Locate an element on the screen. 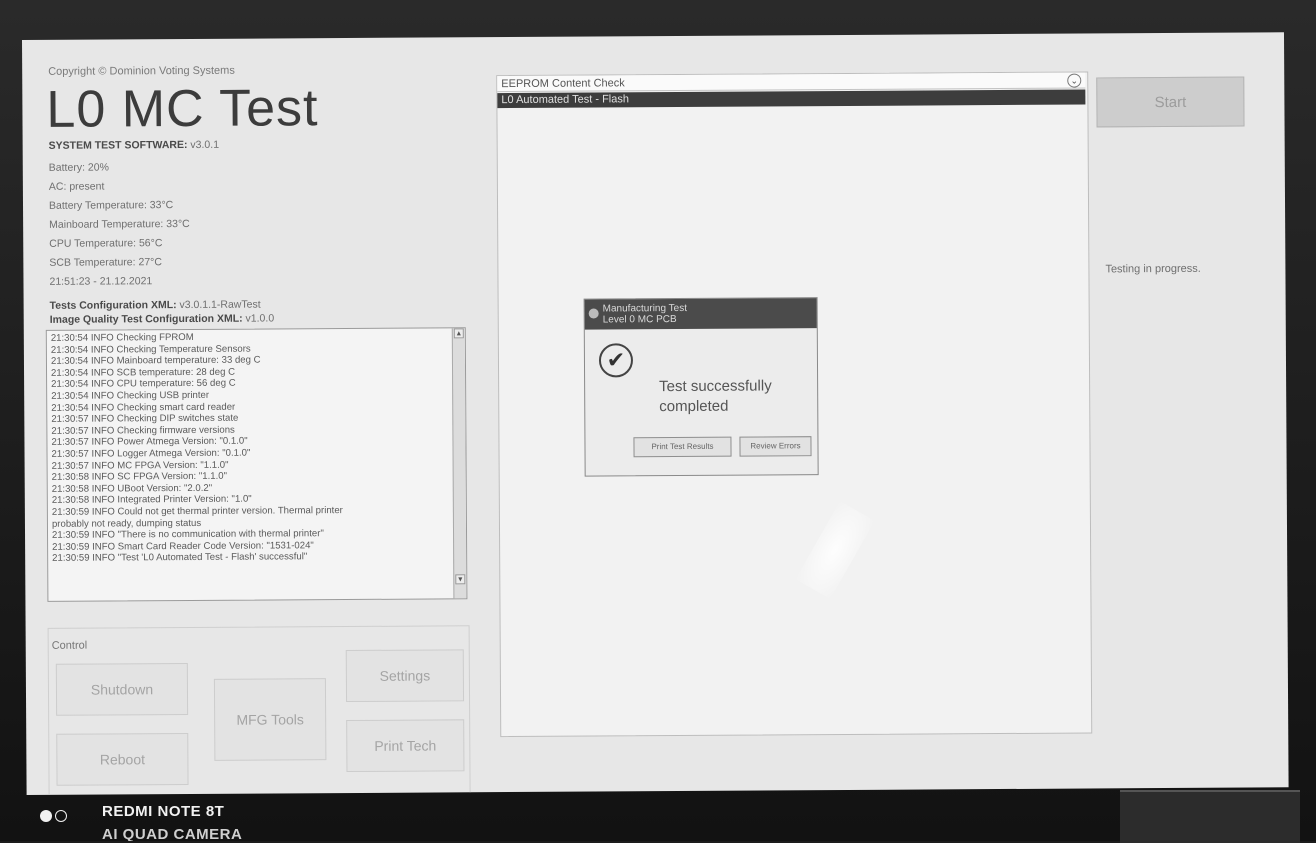 The width and height of the screenshot is (1316, 843). dialog-title: Manufacturing Test Level 0 MC PCB is located at coordinates (645, 314).